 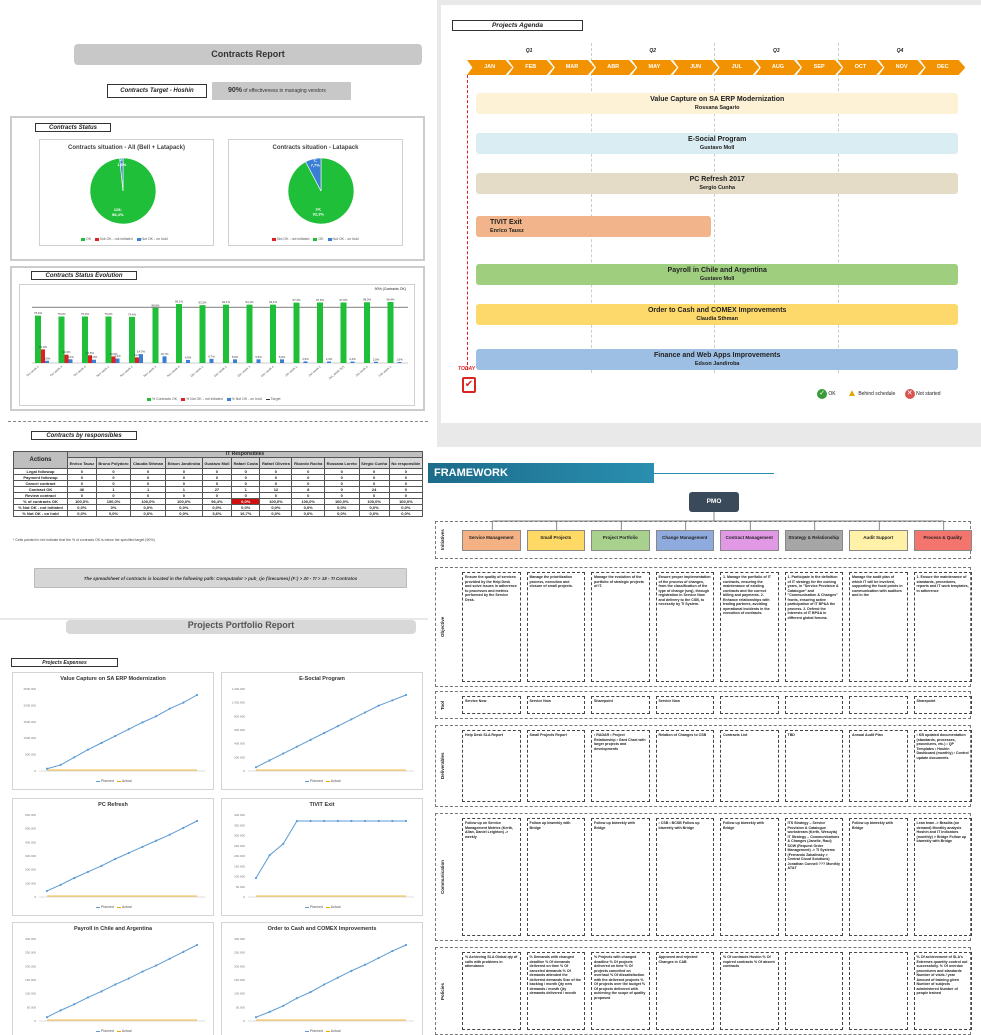 What do you see at coordinates (275, 399) in the screenshot?
I see `legend-item: Target` at bounding box center [275, 399].